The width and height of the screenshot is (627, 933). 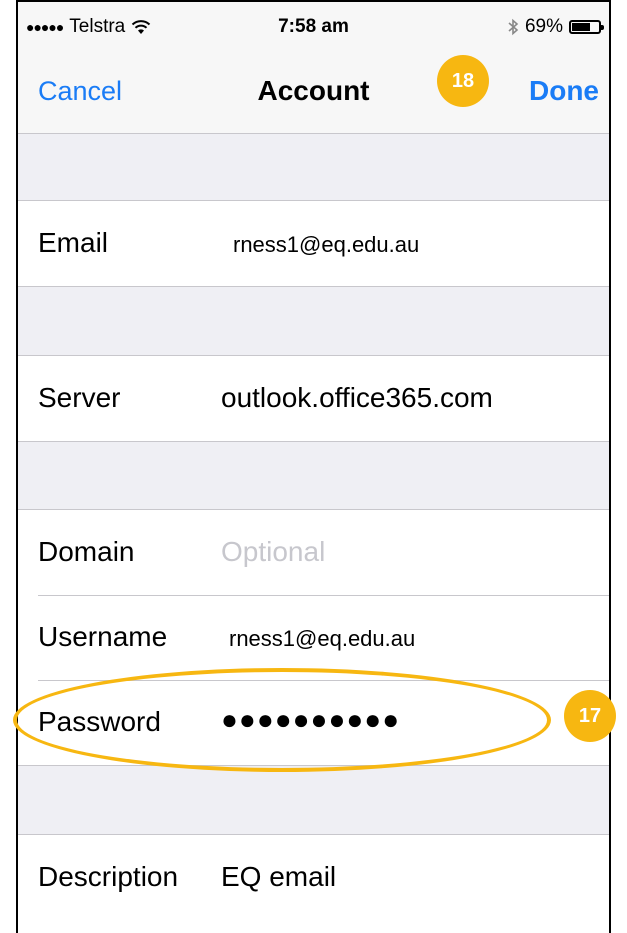 I want to click on server-label: Server, so click(x=79, y=397).